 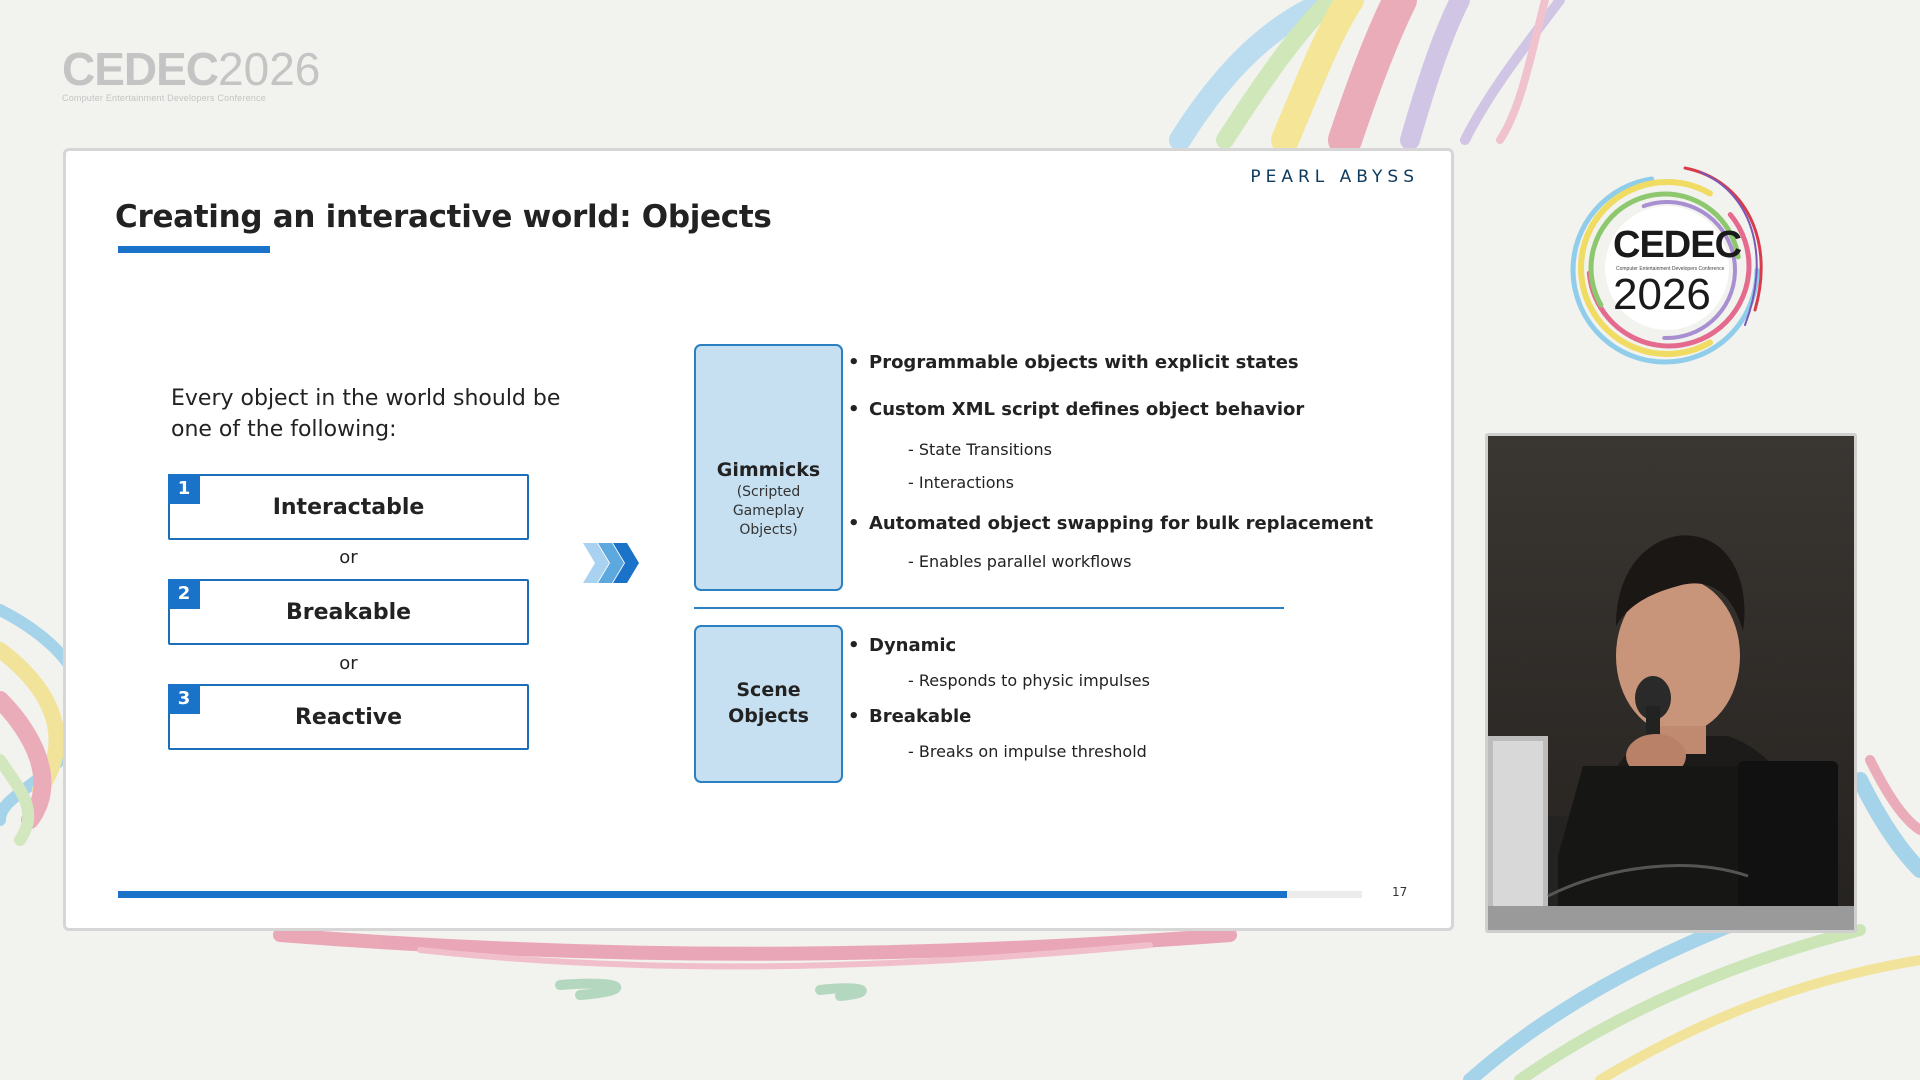 What do you see at coordinates (1400, 892) in the screenshot?
I see `page-number: 17` at bounding box center [1400, 892].